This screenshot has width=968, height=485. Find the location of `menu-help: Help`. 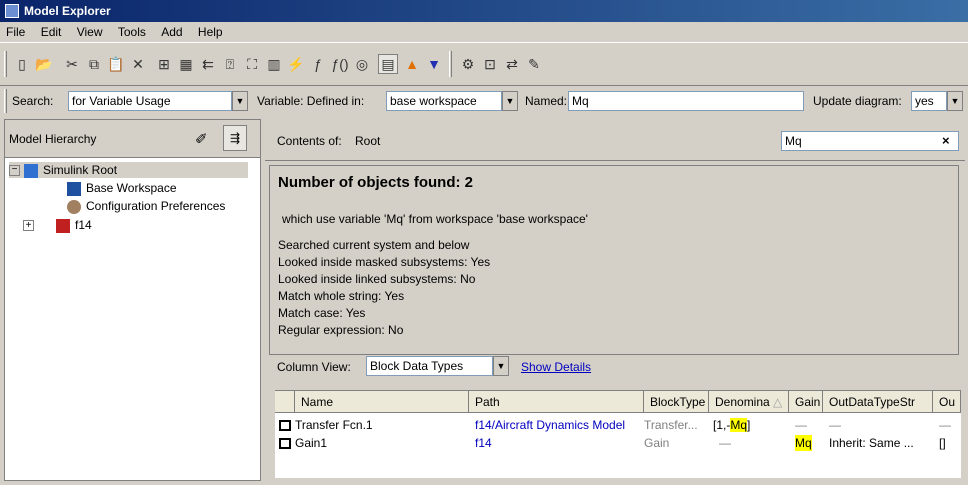

menu-help: Help is located at coordinates (210, 30).